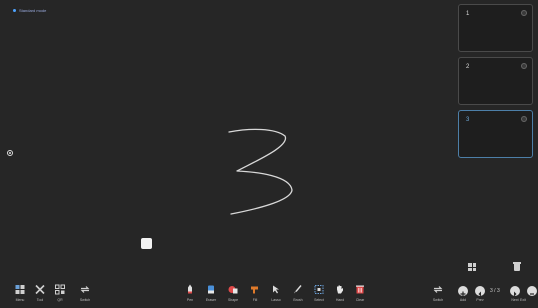  What do you see at coordinates (340, 289) in the screenshot?
I see `hand-icon` at bounding box center [340, 289].